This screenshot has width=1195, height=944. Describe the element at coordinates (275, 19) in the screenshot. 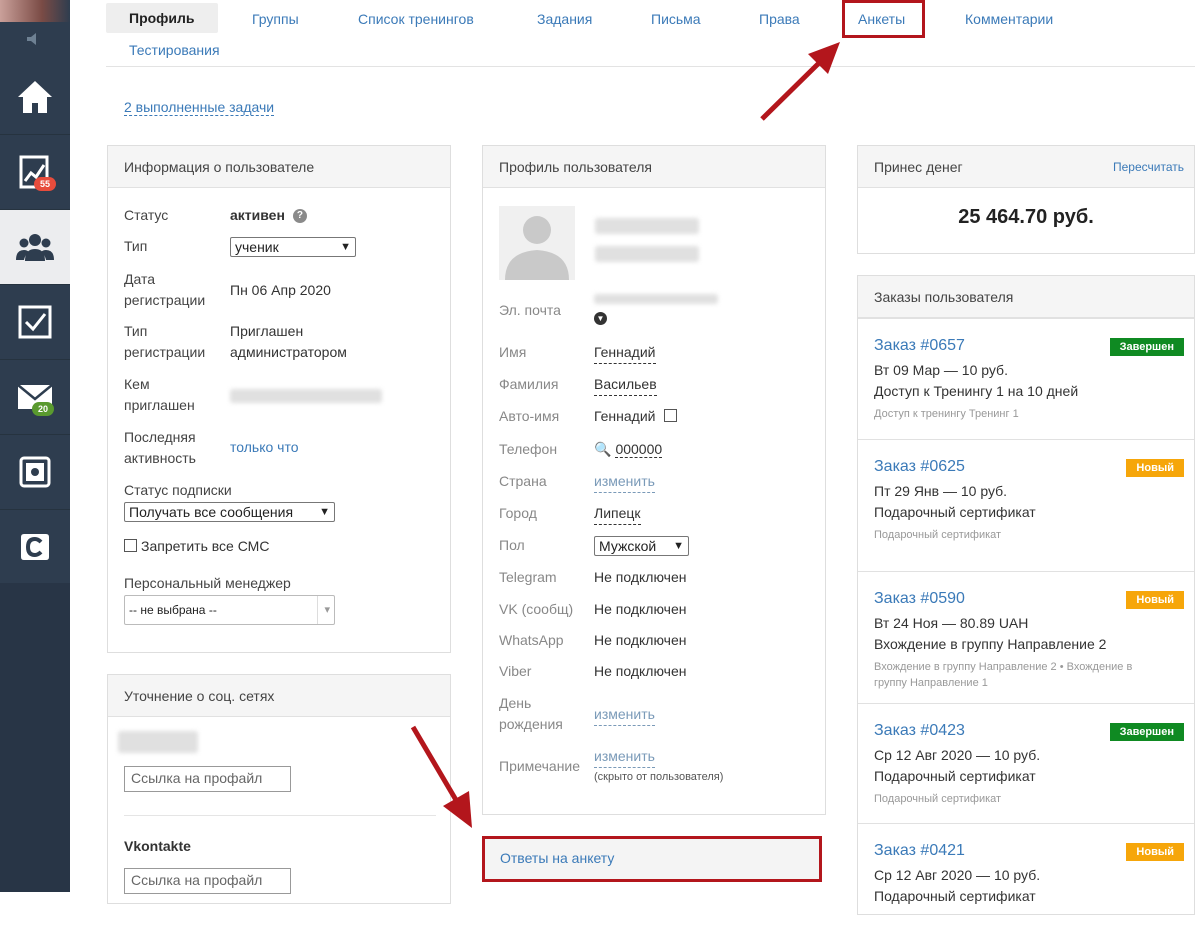

I see `tab-groups: Группы` at that location.